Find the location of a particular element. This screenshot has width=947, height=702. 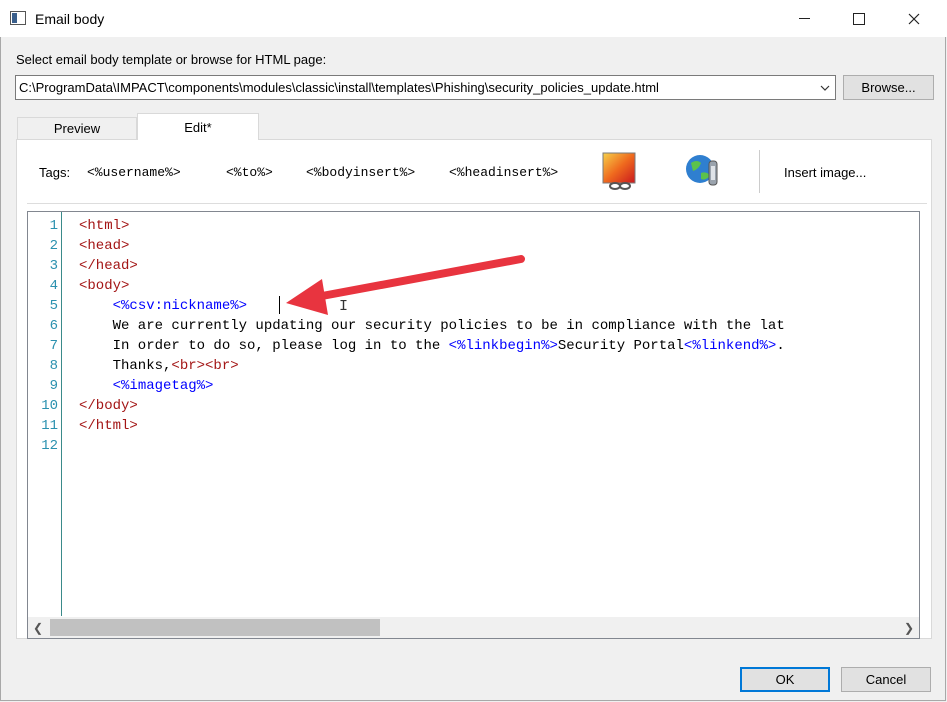

html-tag-token: <body> is located at coordinates (104, 286).